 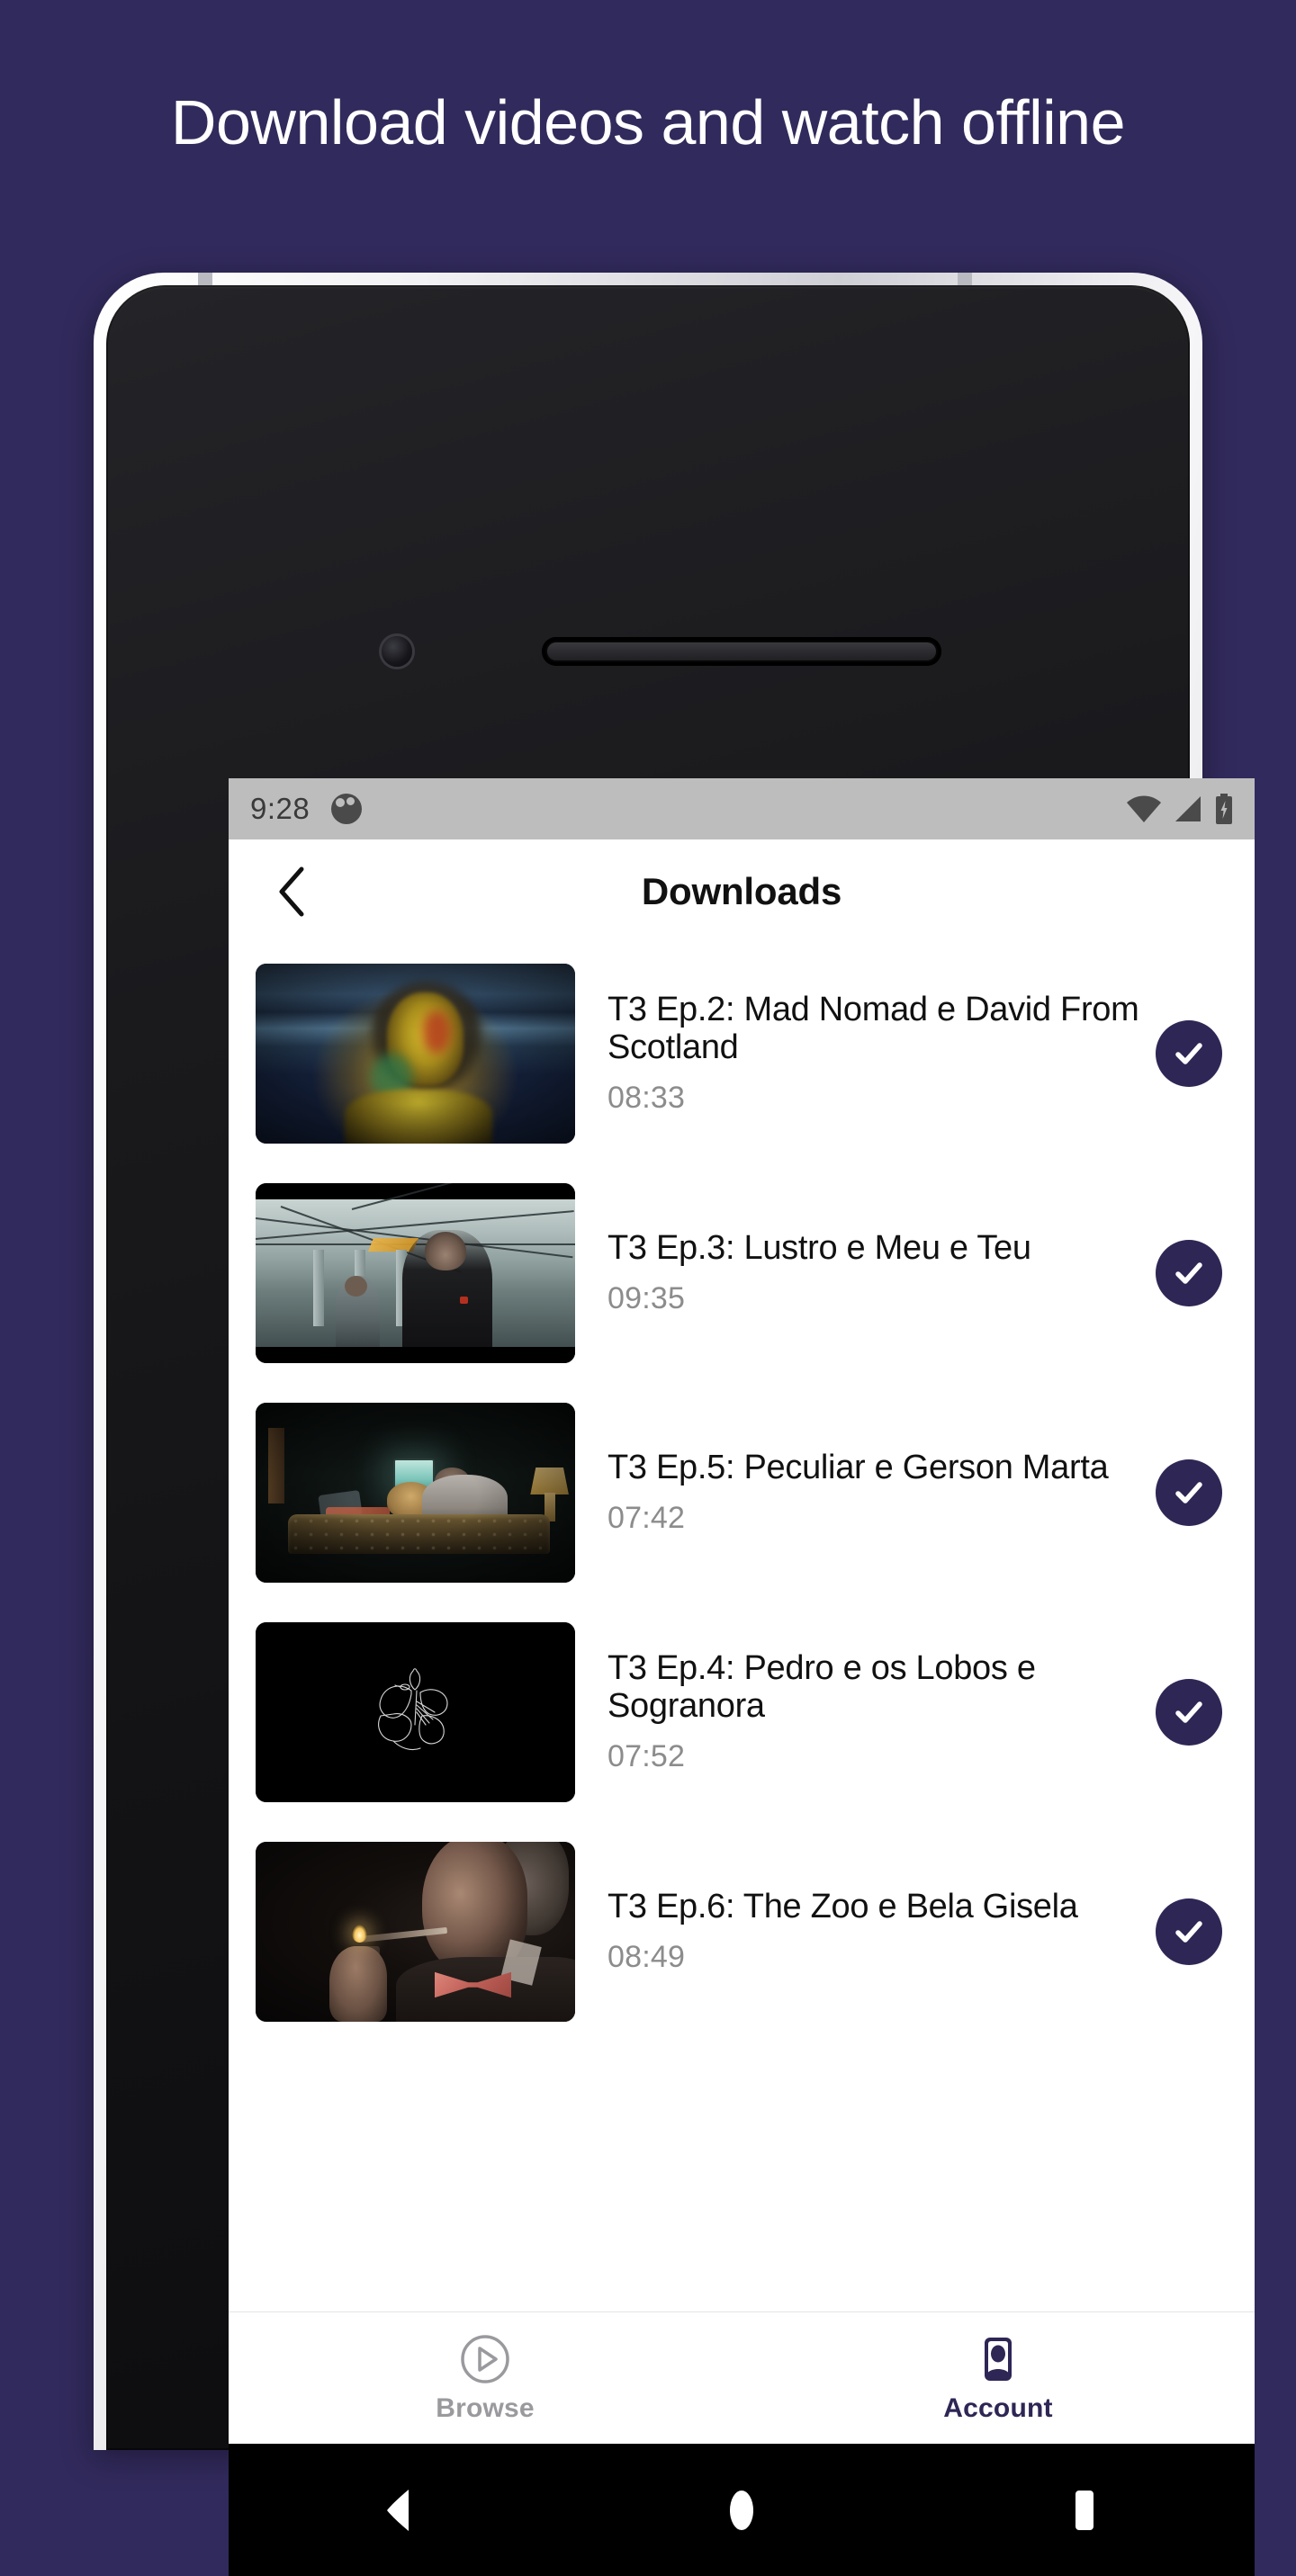 What do you see at coordinates (819, 1247) in the screenshot?
I see `video-title: T3 Ep.3: Lustro e Meu e Teu` at bounding box center [819, 1247].